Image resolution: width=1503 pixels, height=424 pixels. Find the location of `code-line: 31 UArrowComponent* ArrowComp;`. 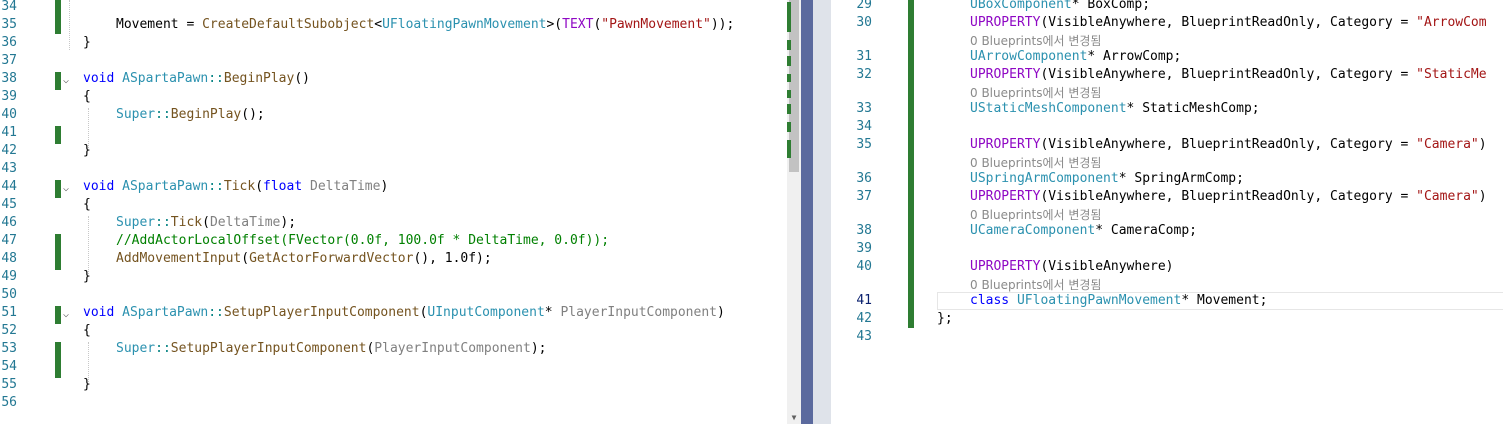

code-line: 31 UArrowComponent* ArrowComp; is located at coordinates (1167, 57).